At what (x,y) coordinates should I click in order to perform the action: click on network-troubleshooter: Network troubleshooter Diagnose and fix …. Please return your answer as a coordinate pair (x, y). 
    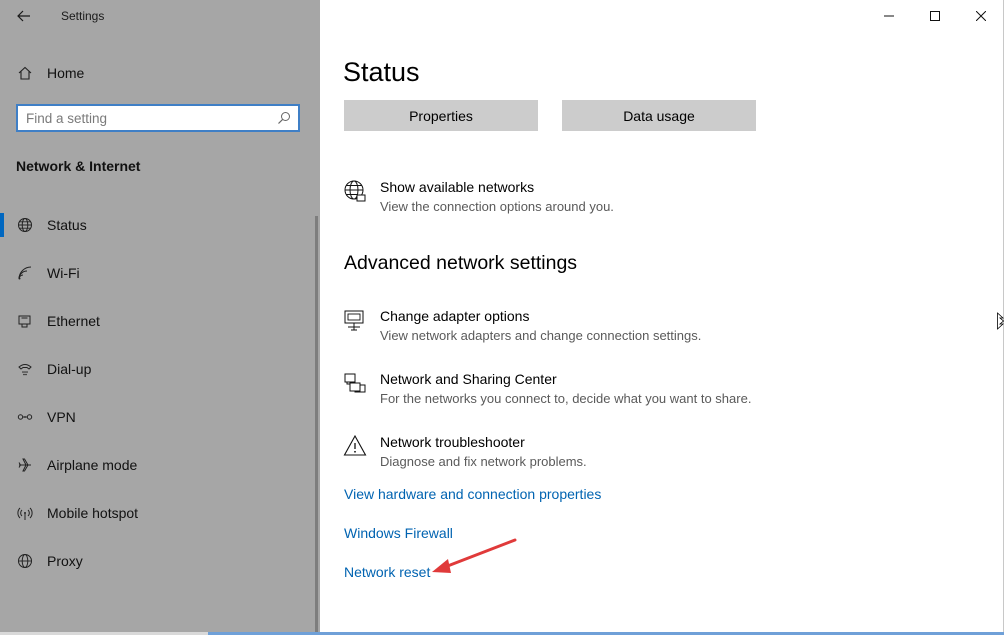
    Looking at the image, I should click on (643, 456).